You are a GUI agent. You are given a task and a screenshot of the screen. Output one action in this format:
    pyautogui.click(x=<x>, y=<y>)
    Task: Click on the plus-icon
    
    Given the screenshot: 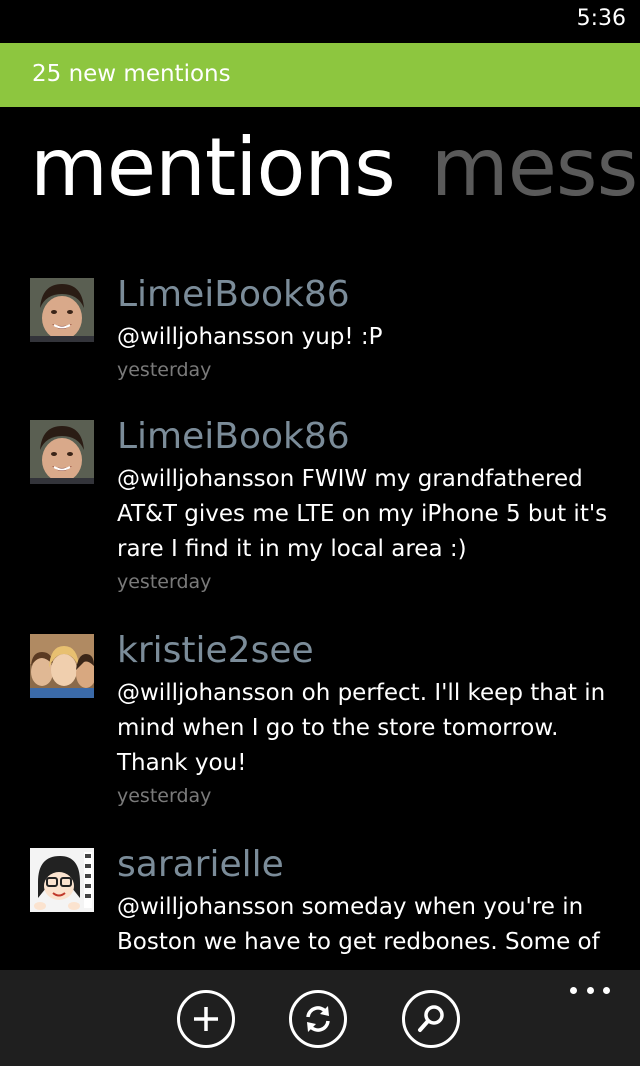 What is the action you would take?
    pyautogui.click(x=206, y=1019)
    